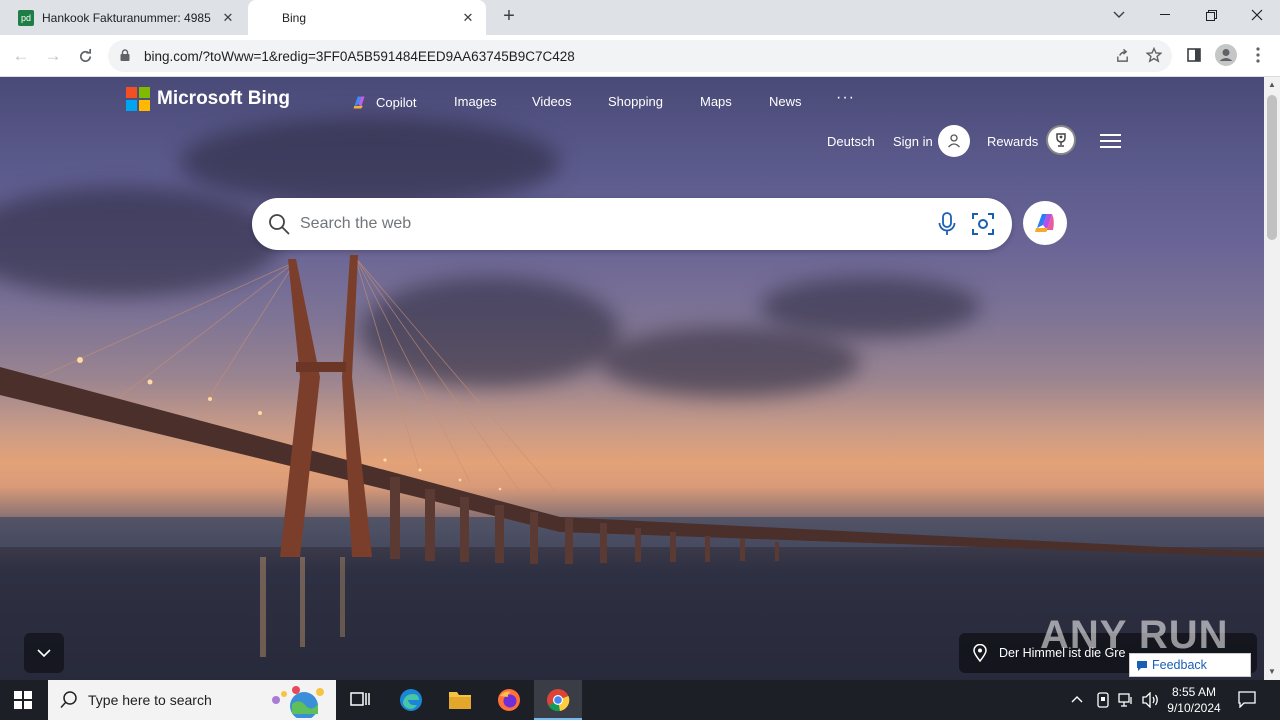 The image size is (1280, 720). Describe the element at coordinates (138, 99) in the screenshot. I see `microsoft-logo-icon` at that location.